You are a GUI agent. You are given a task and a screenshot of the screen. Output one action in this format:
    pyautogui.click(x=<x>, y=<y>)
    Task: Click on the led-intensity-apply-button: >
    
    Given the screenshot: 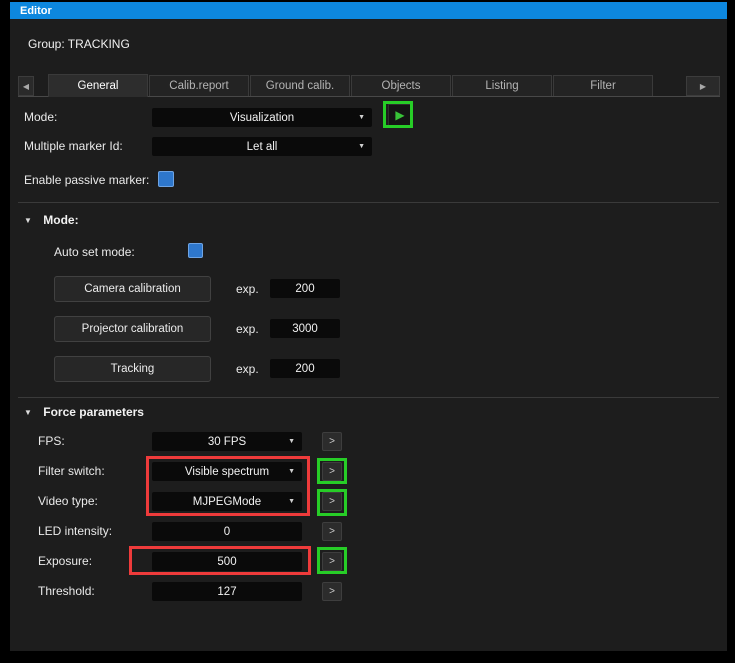 What is the action you would take?
    pyautogui.click(x=332, y=531)
    